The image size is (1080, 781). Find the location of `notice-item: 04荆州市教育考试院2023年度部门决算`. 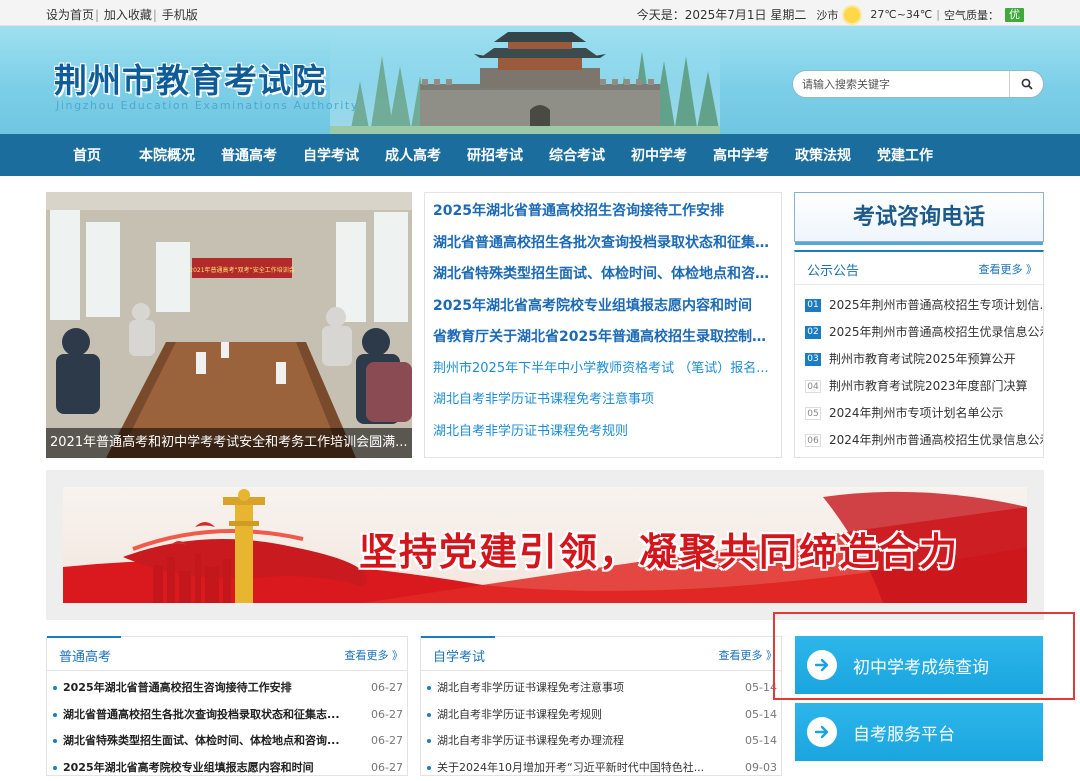

notice-item: 04荆州市教育考试院2023年度部门决算 is located at coordinates (924, 386).